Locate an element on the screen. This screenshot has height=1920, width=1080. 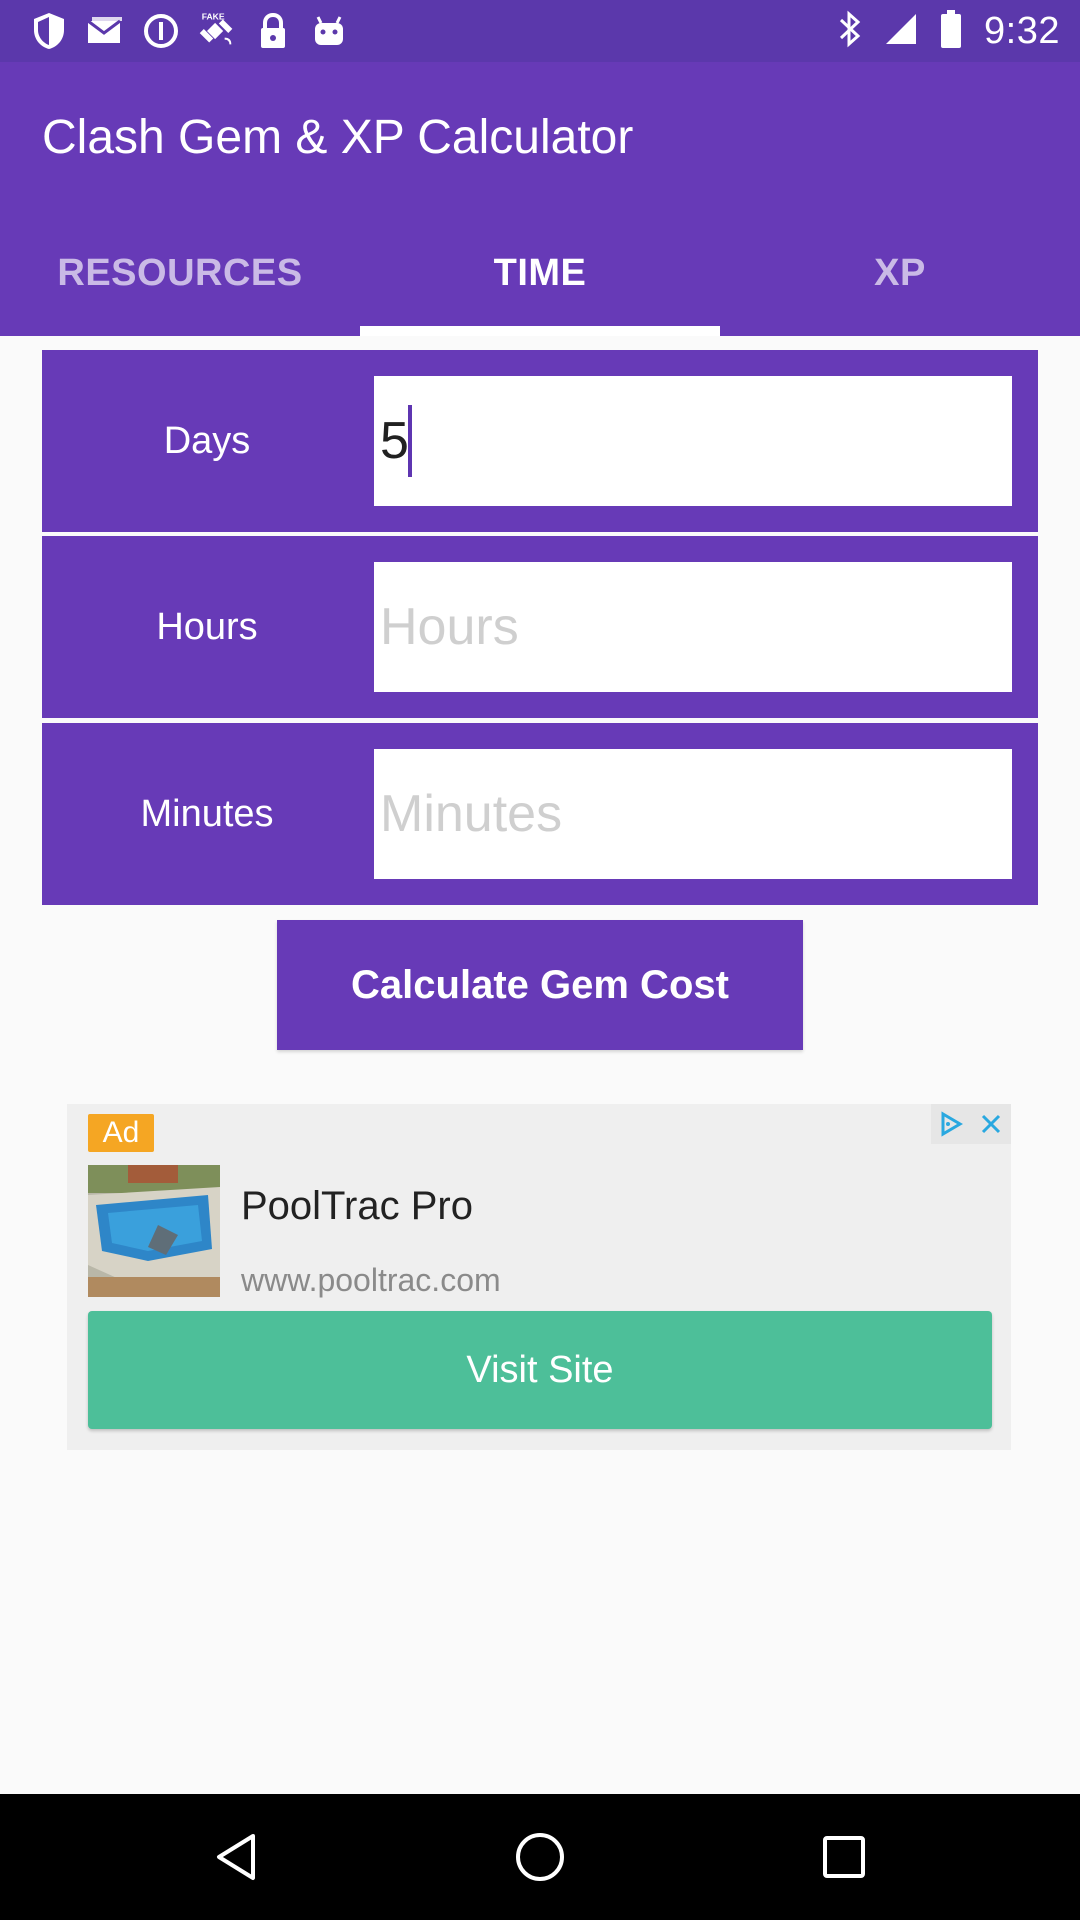
hours-input is located at coordinates (693, 627).